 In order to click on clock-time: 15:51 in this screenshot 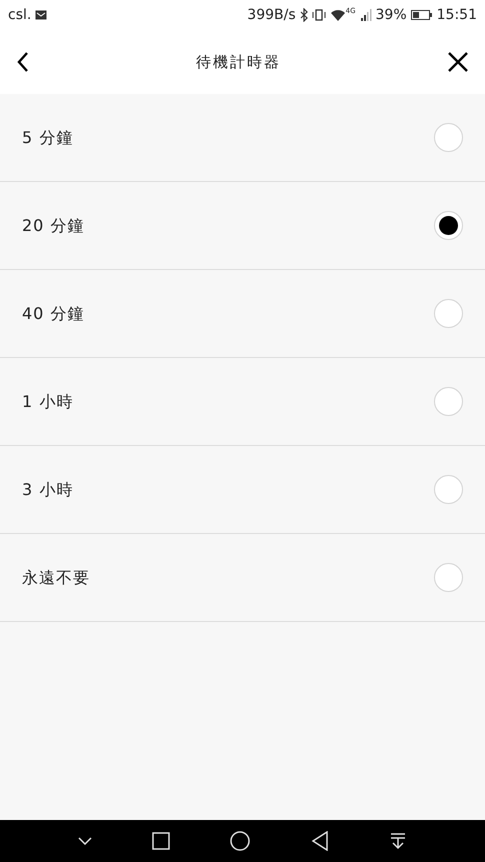, I will do `click(456, 15)`.